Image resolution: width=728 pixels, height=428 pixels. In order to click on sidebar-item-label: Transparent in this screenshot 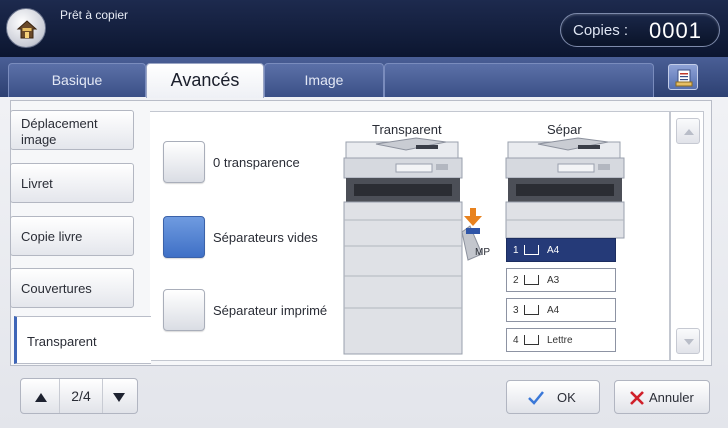, I will do `click(62, 341)`.